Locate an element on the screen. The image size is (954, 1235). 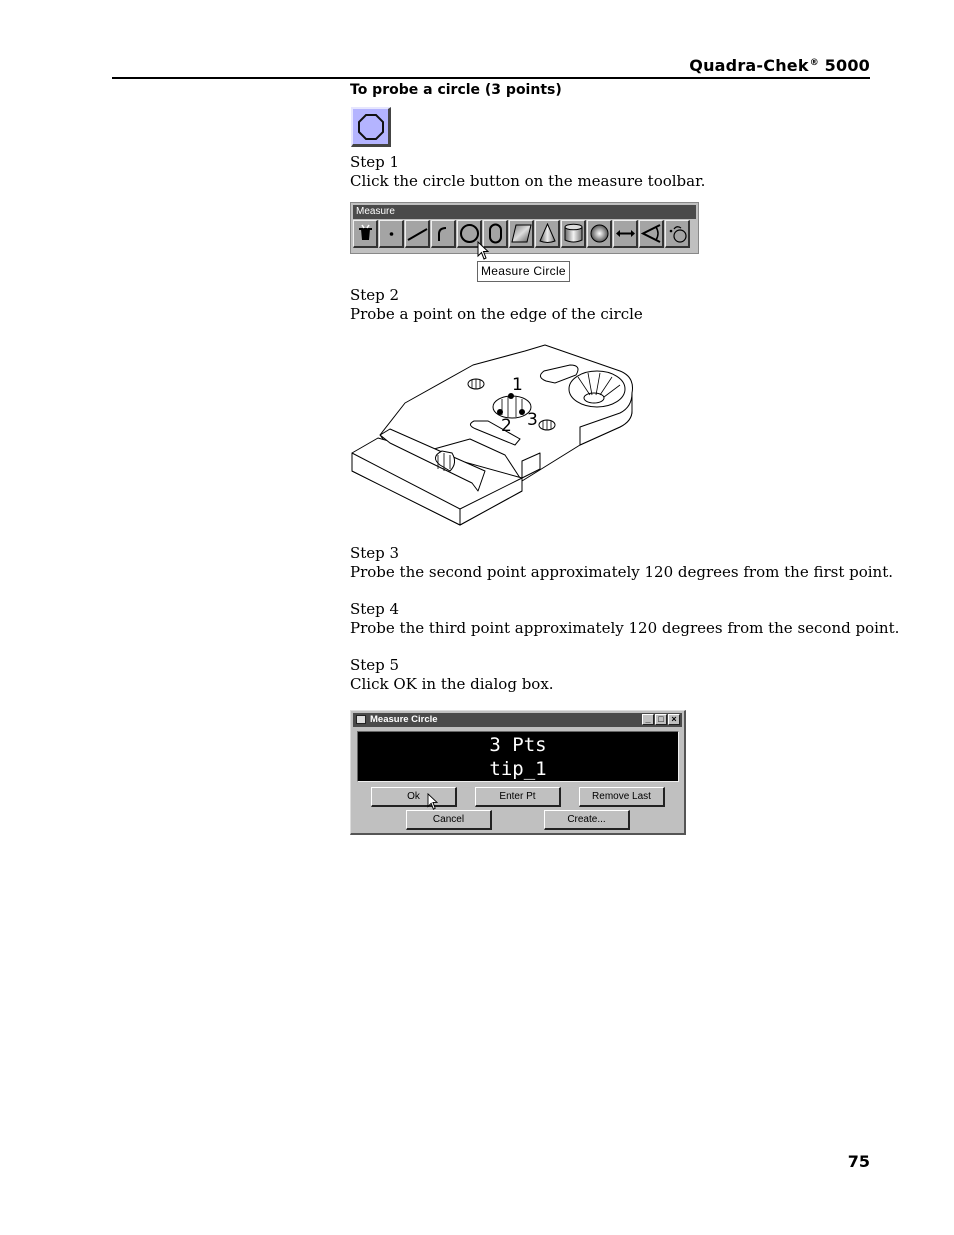
step-text: Click OK in the dialog box. is located at coordinates (452, 684).